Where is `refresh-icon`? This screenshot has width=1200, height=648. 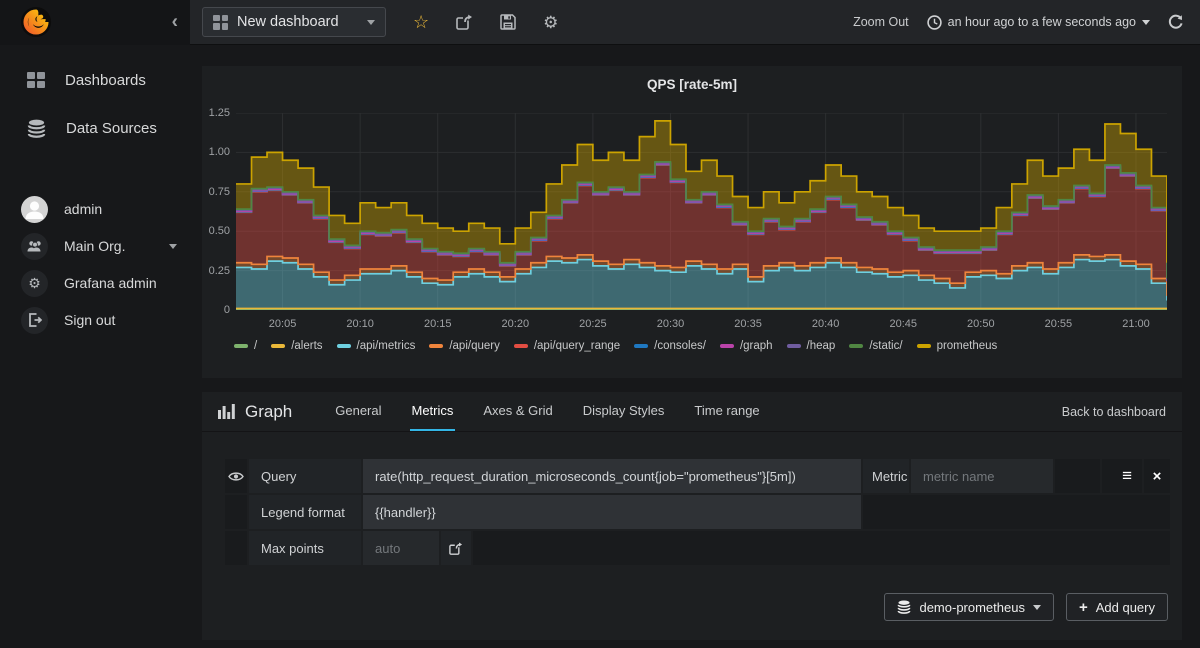
refresh-icon is located at coordinates (1175, 21).